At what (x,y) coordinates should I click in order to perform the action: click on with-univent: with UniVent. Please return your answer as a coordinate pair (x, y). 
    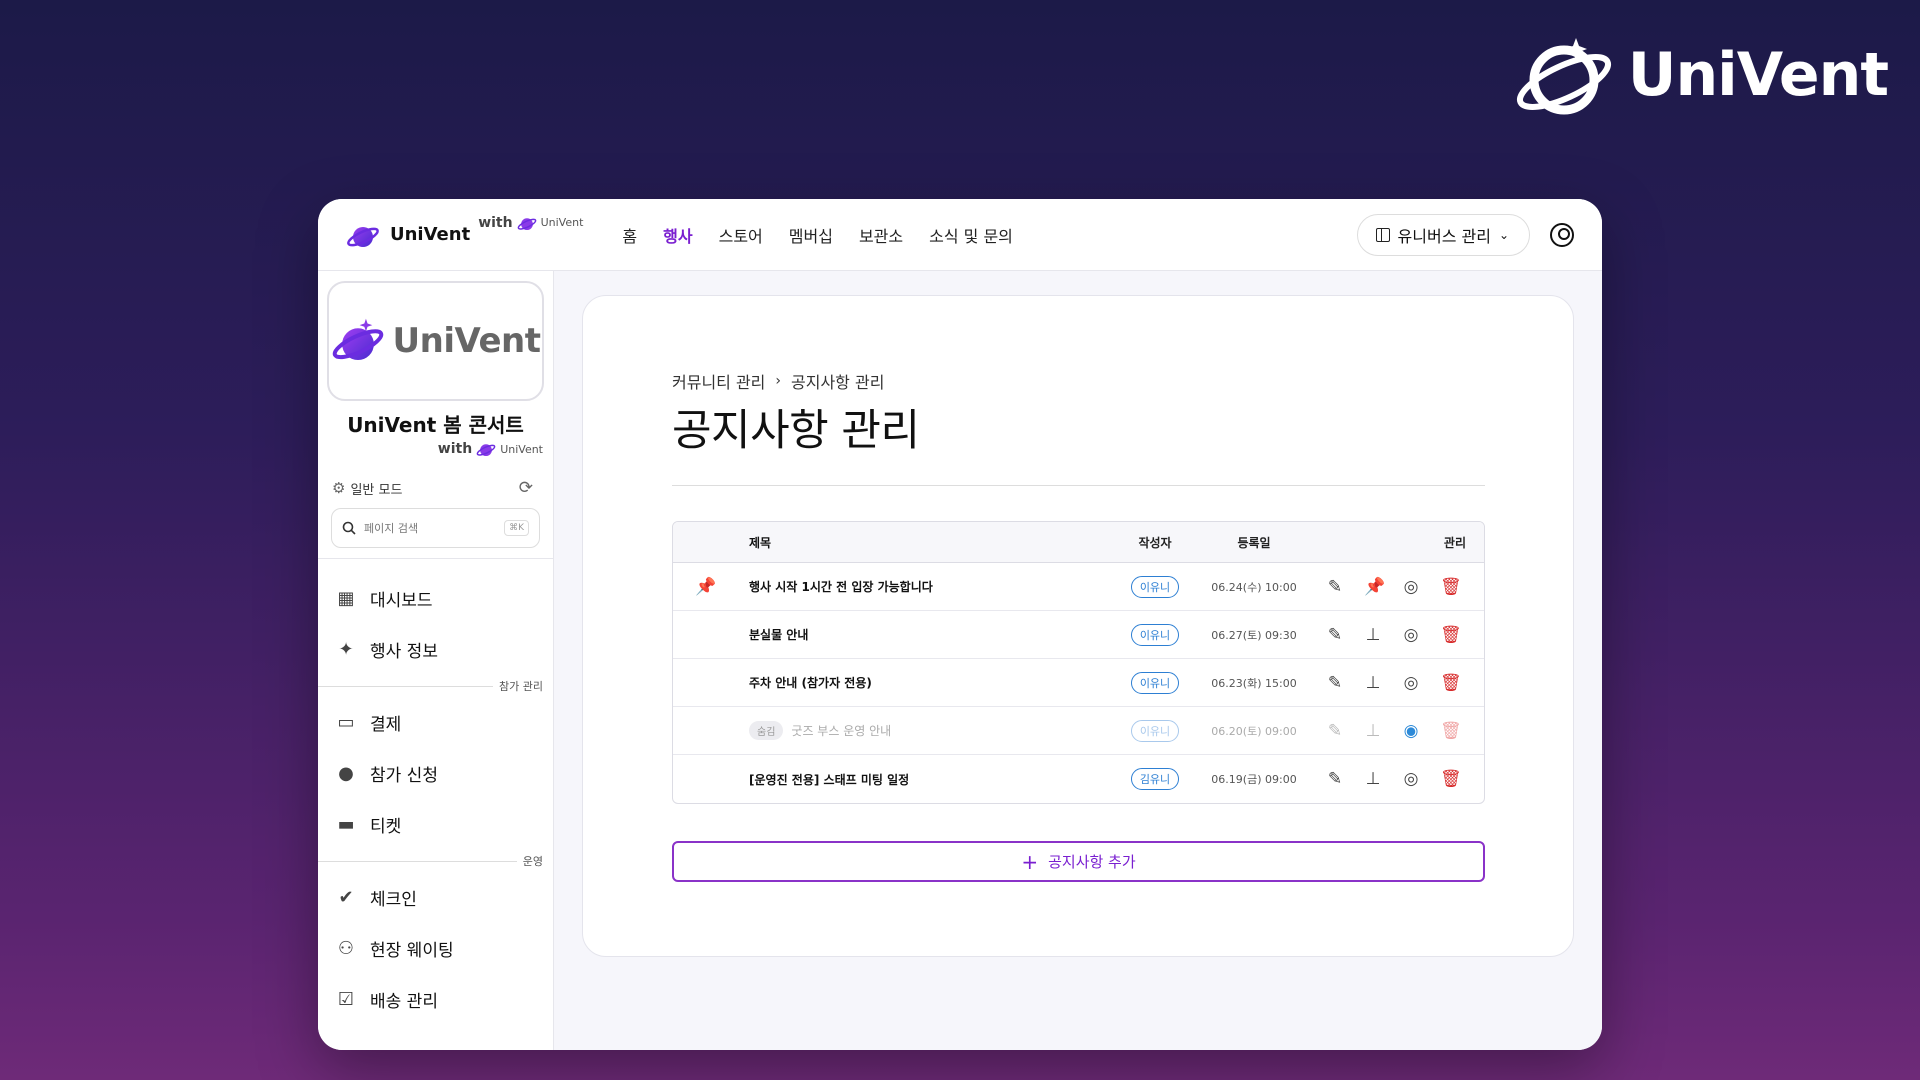
    Looking at the image, I should click on (530, 223).